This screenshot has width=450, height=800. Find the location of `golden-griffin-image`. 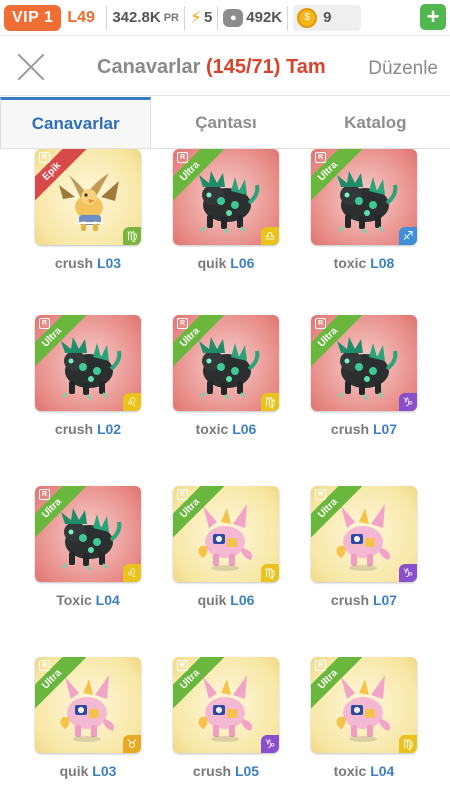

golden-griffin-image is located at coordinates (89, 202).